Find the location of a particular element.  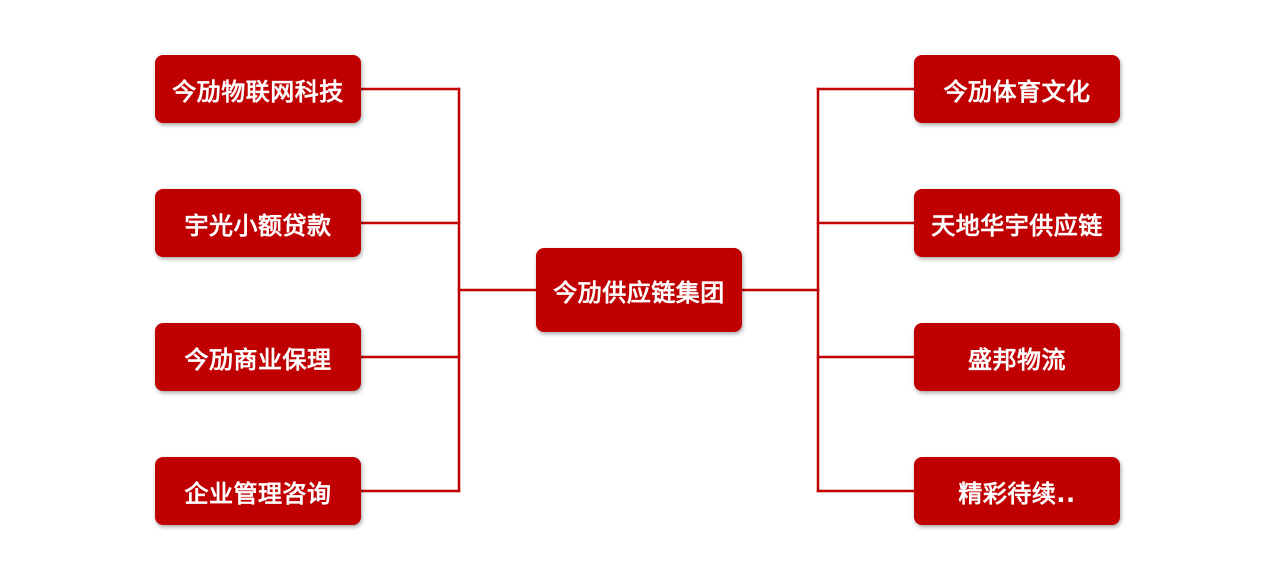

left-node-label: 宇光小额贷款 is located at coordinates (258, 225).